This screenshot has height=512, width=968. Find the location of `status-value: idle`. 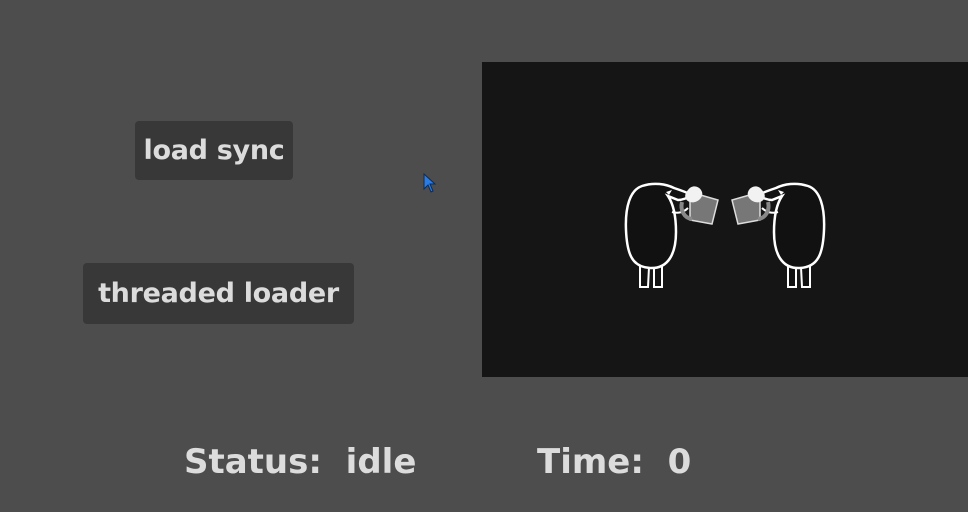

status-value: idle is located at coordinates (381, 462).